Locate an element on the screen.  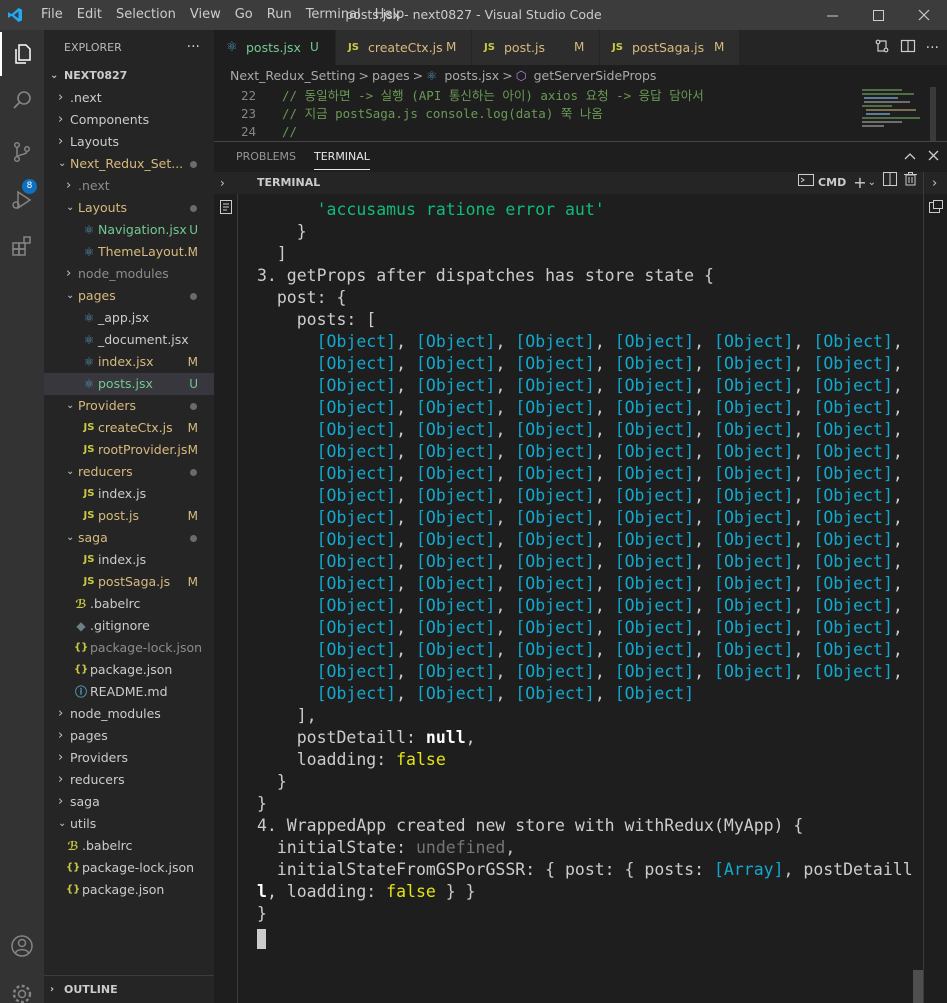
tree-item-js: JS postSaga.js M is located at coordinates (129, 582).